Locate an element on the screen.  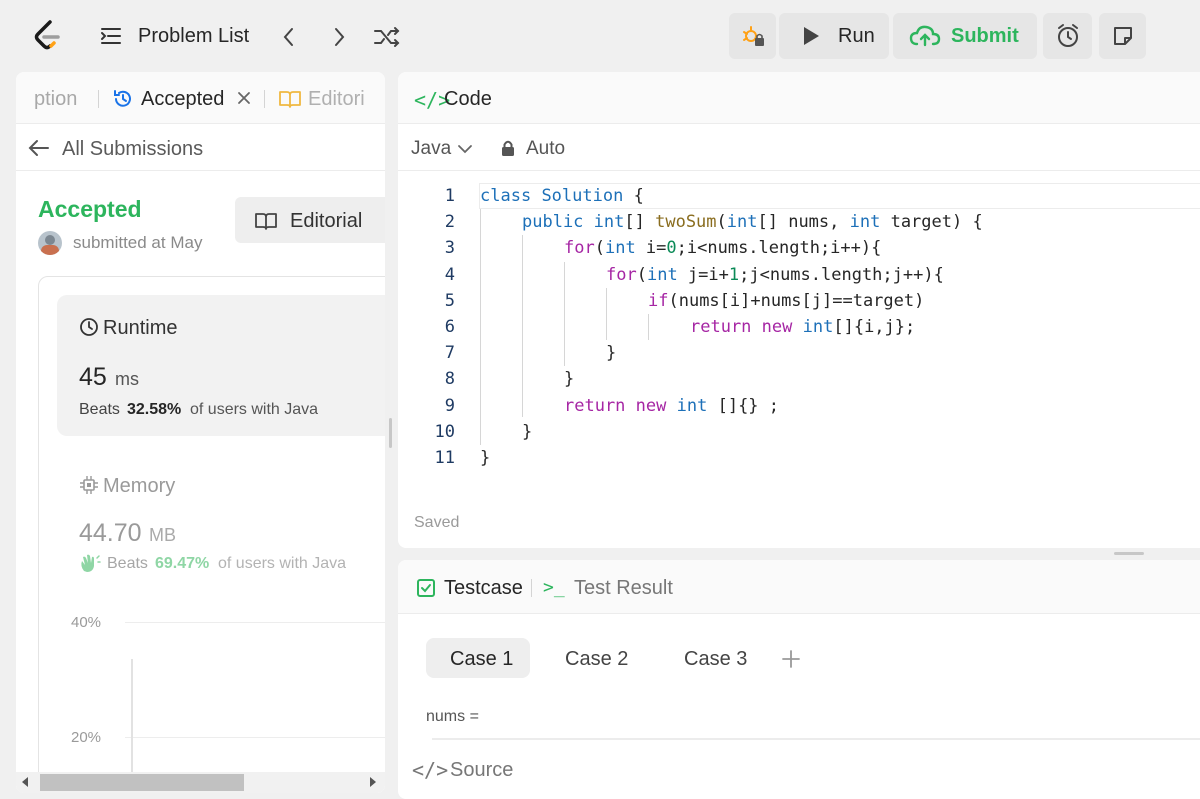
close-icon is located at coordinates (244, 98).